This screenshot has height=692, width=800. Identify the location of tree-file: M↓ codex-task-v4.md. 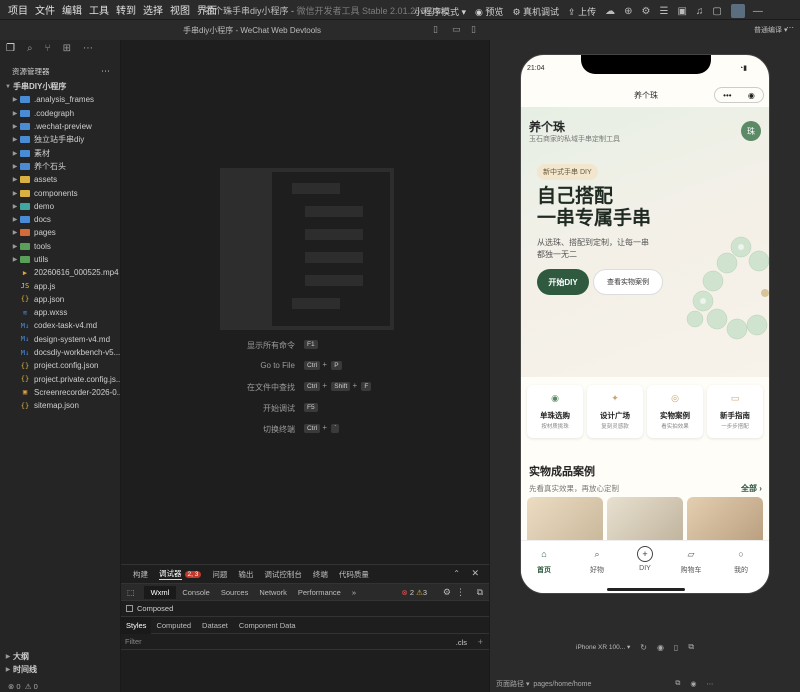
(60, 325).